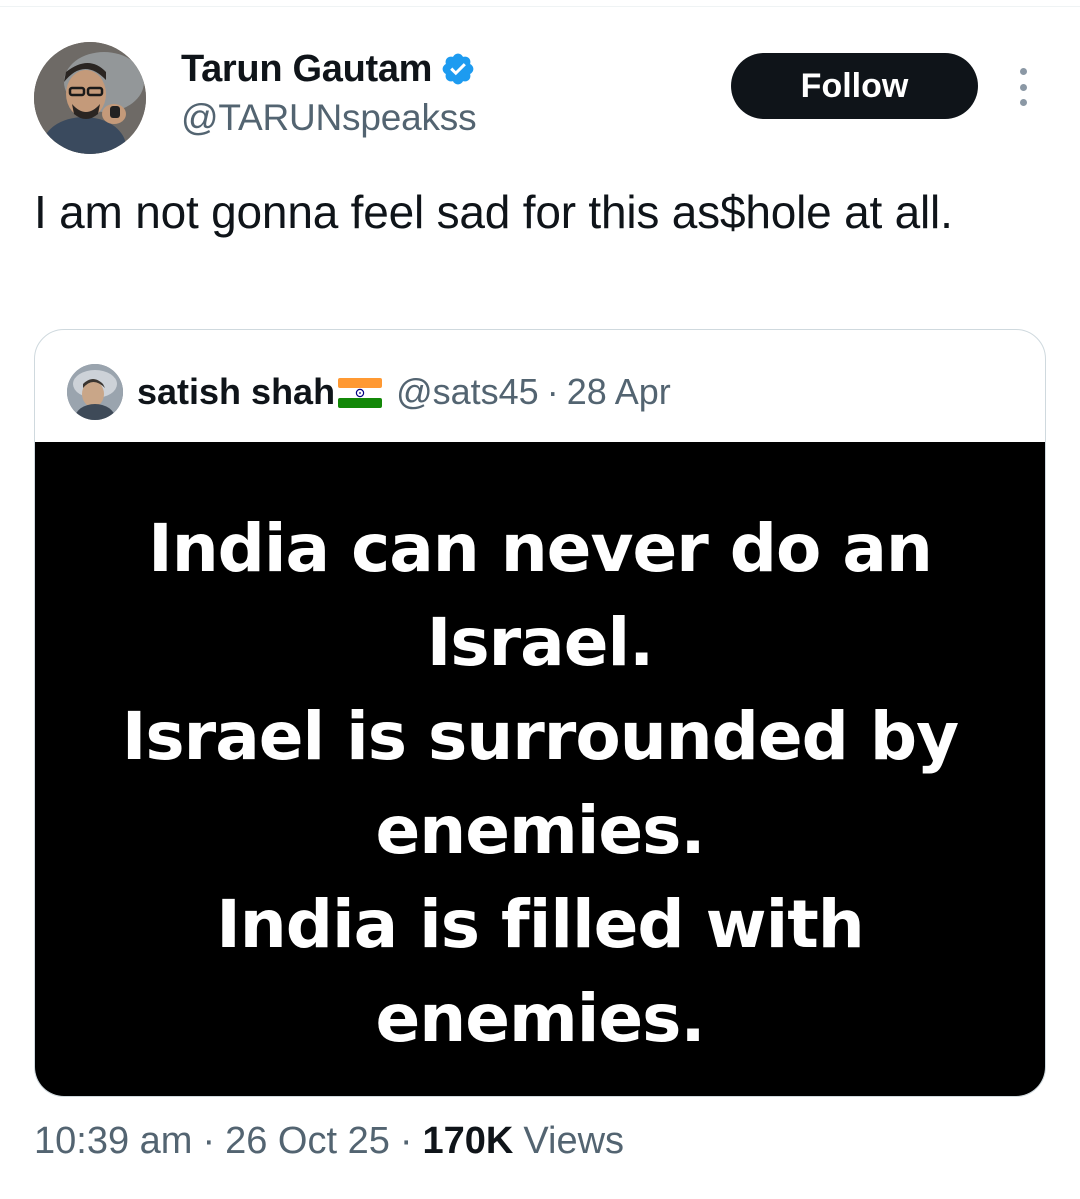 The image size is (1080, 1199). What do you see at coordinates (307, 1141) in the screenshot?
I see `tweet-date: 26 Oct 25` at bounding box center [307, 1141].